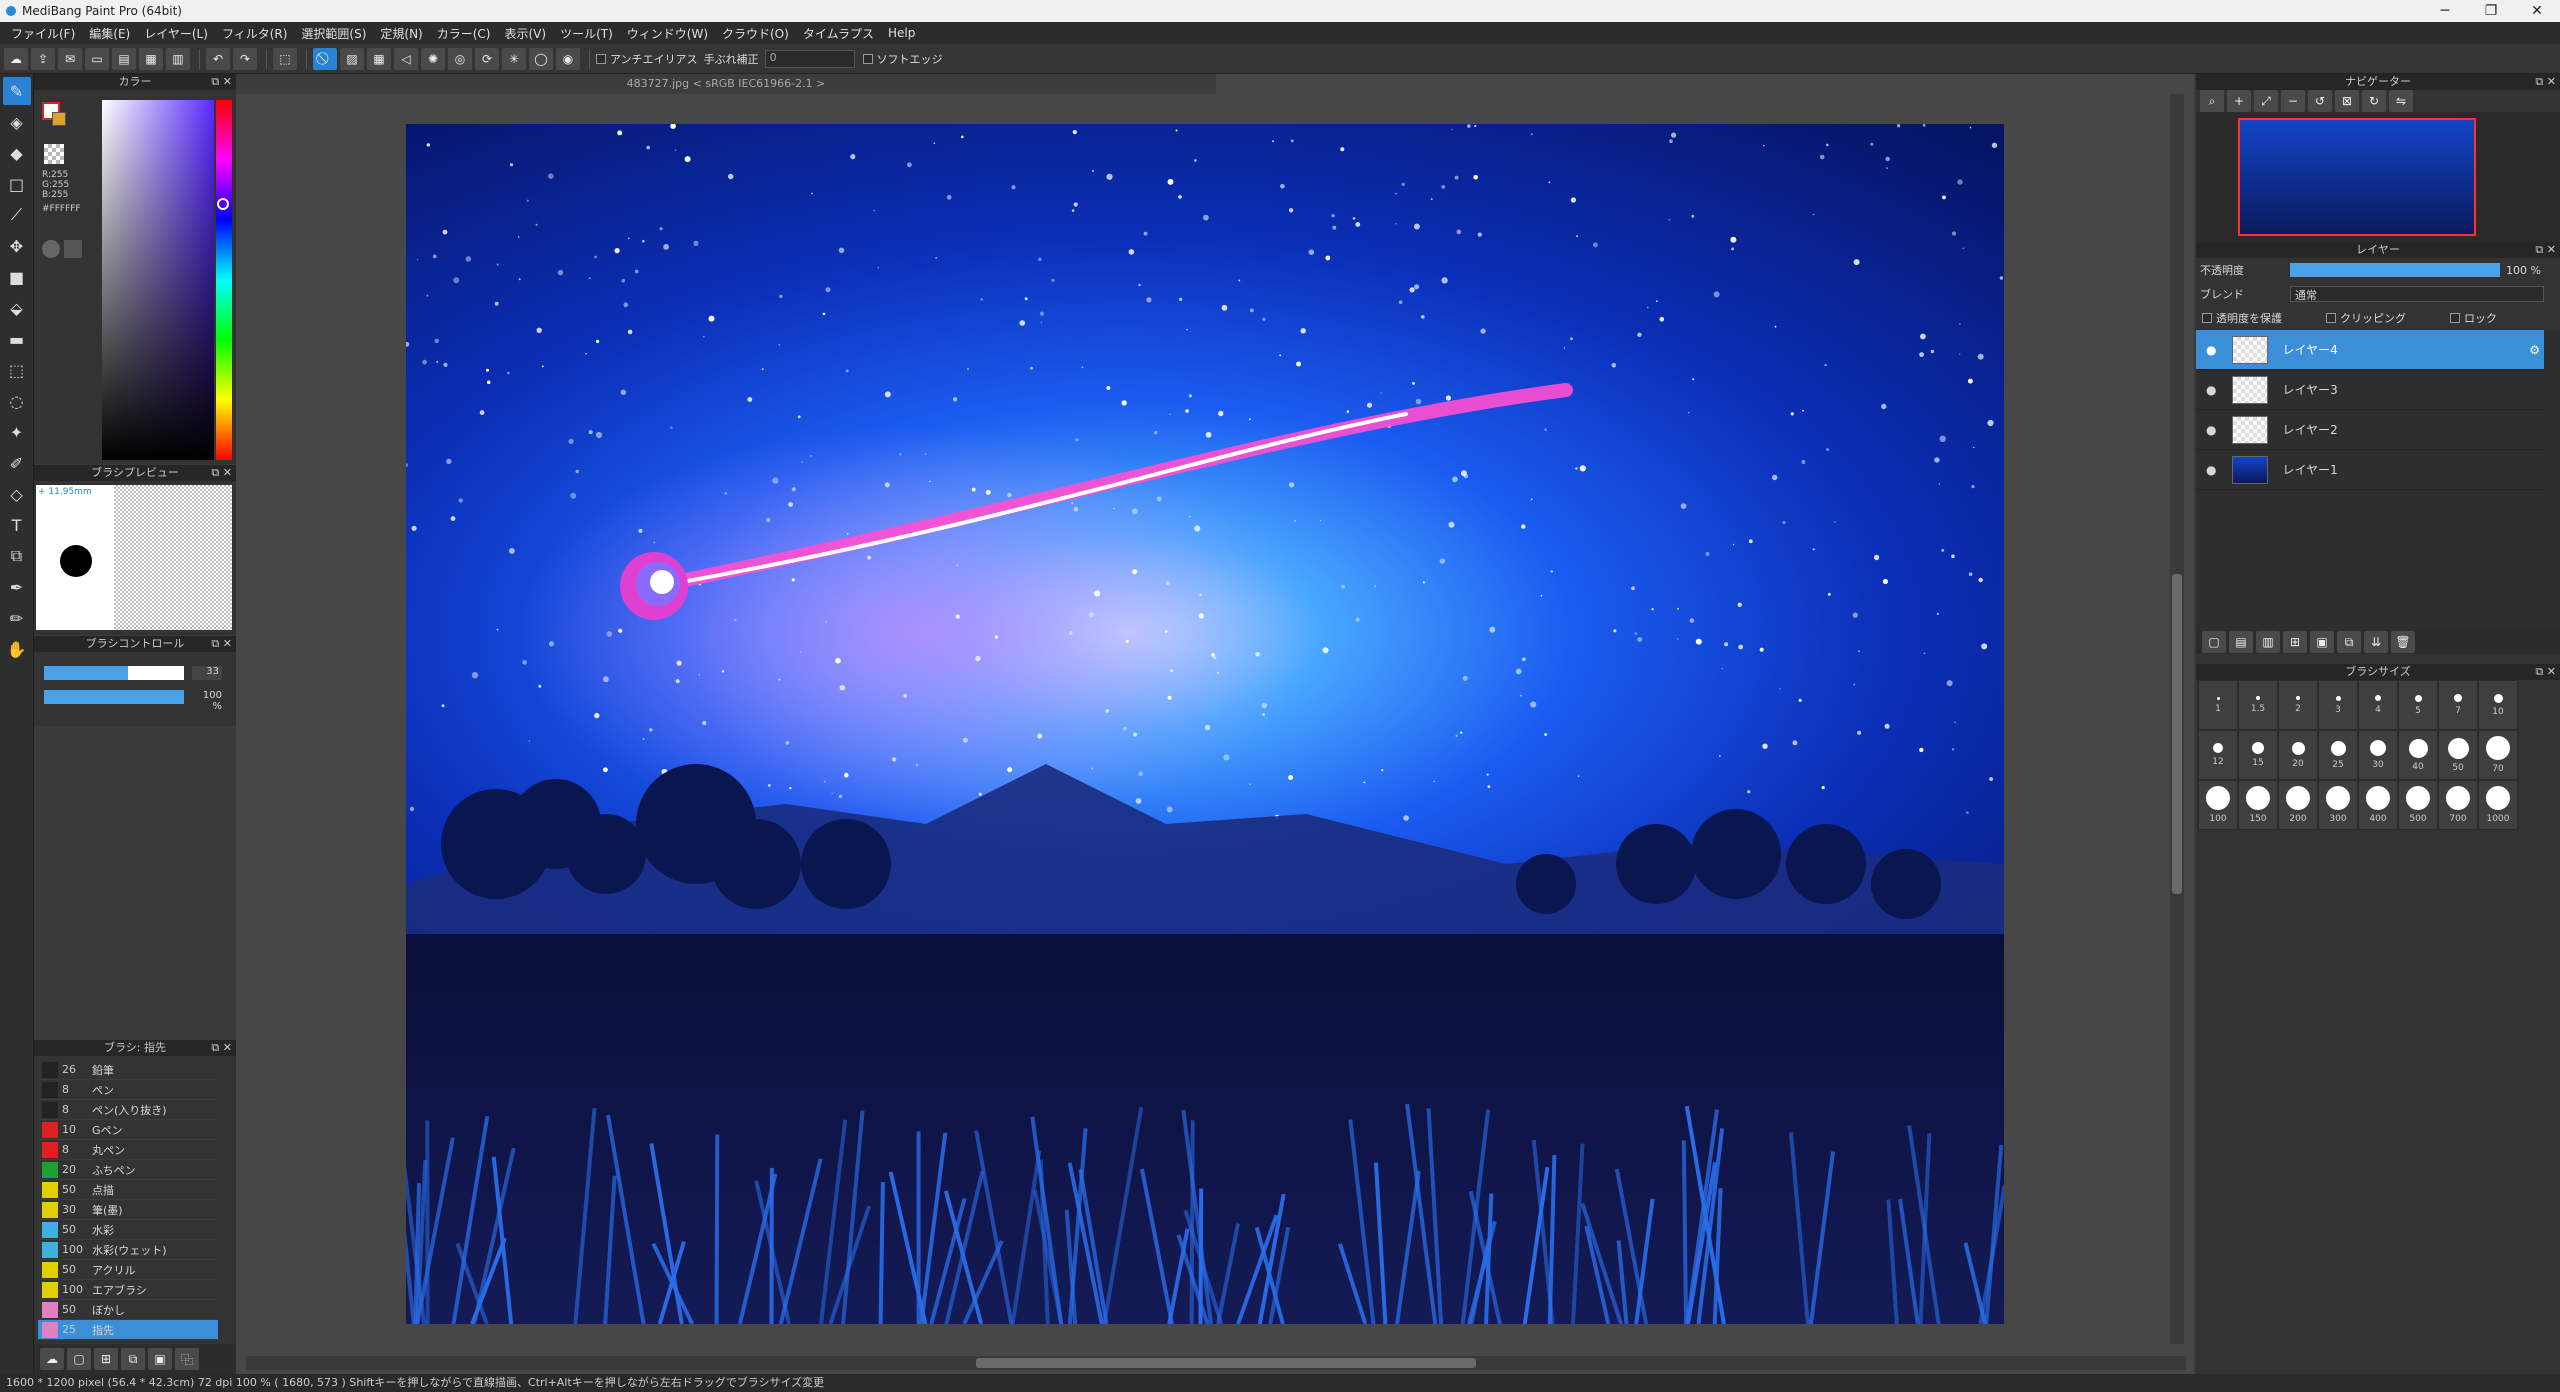  I want to click on menu-window: ウィンドウ(W), so click(667, 33).